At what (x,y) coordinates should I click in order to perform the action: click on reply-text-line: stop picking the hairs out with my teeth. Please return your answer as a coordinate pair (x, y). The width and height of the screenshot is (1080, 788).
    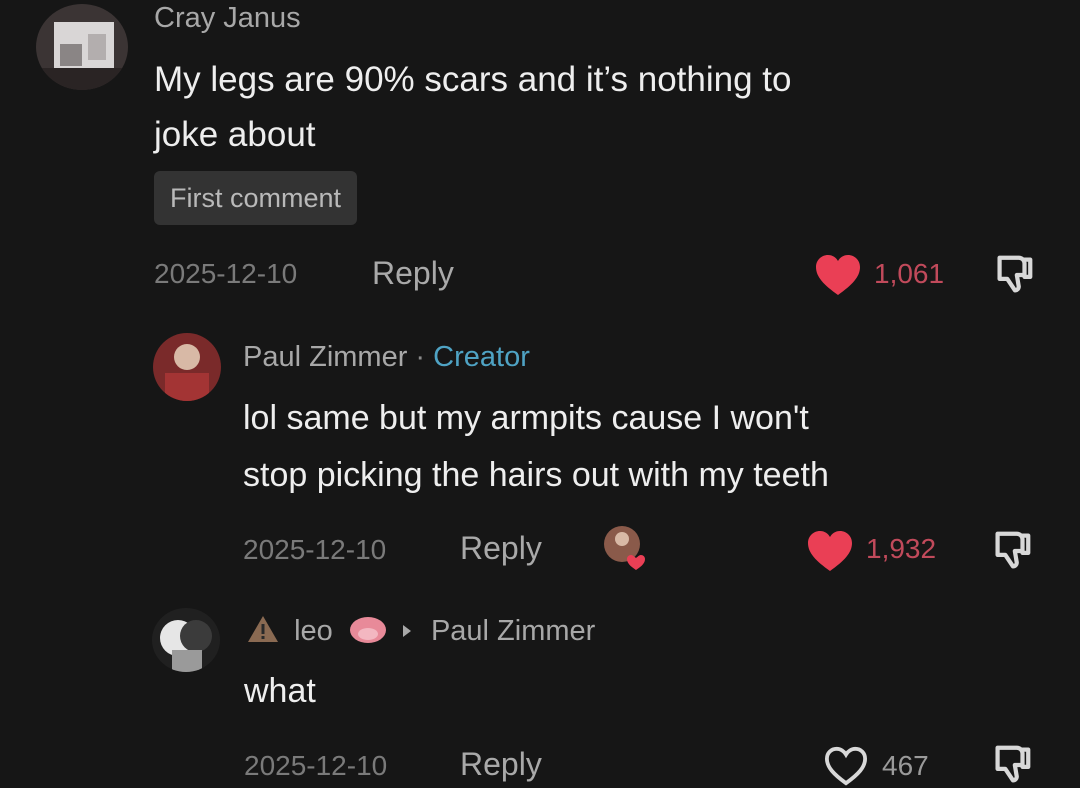
    Looking at the image, I should click on (536, 475).